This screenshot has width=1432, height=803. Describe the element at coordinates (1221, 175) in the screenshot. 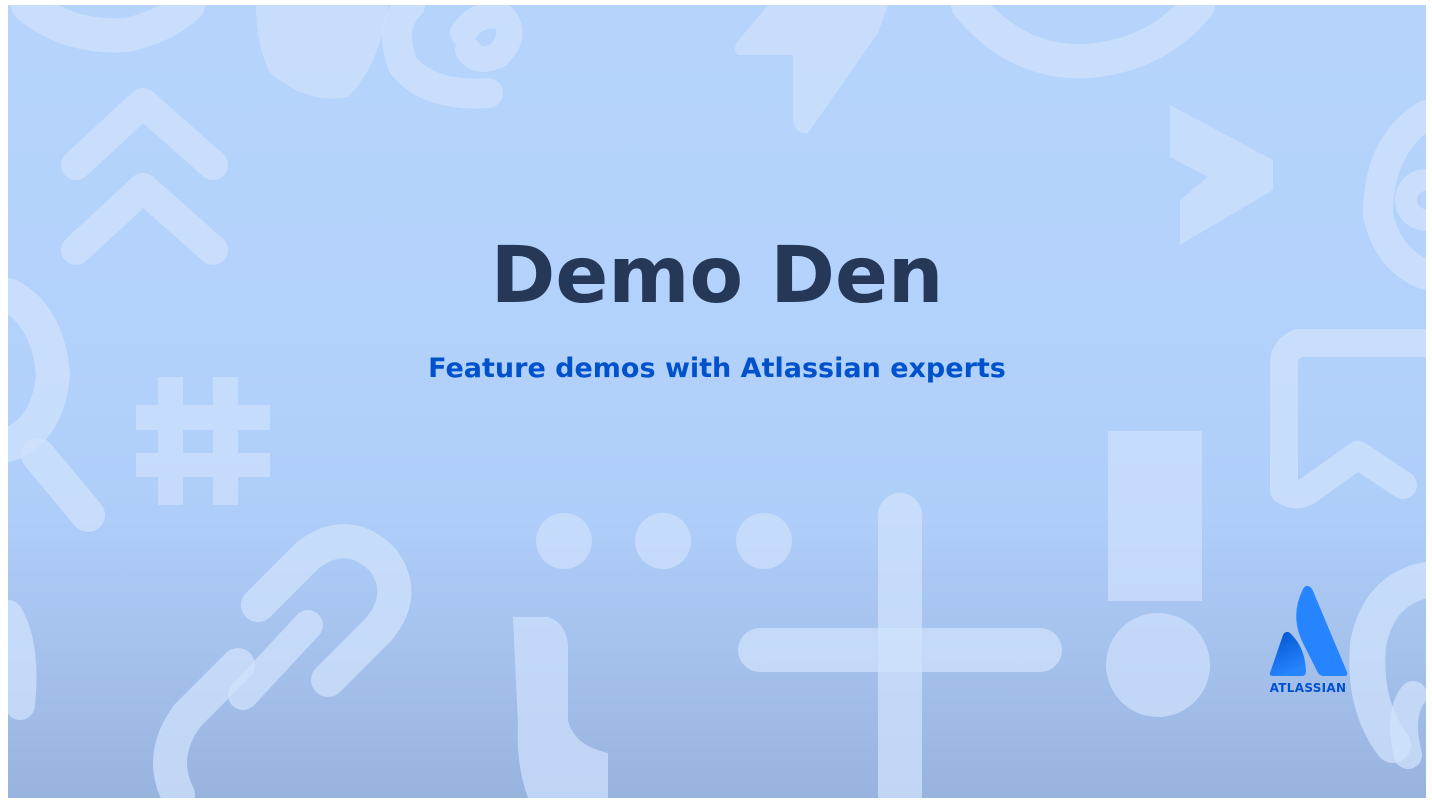

I see `play-arrow-icon` at that location.